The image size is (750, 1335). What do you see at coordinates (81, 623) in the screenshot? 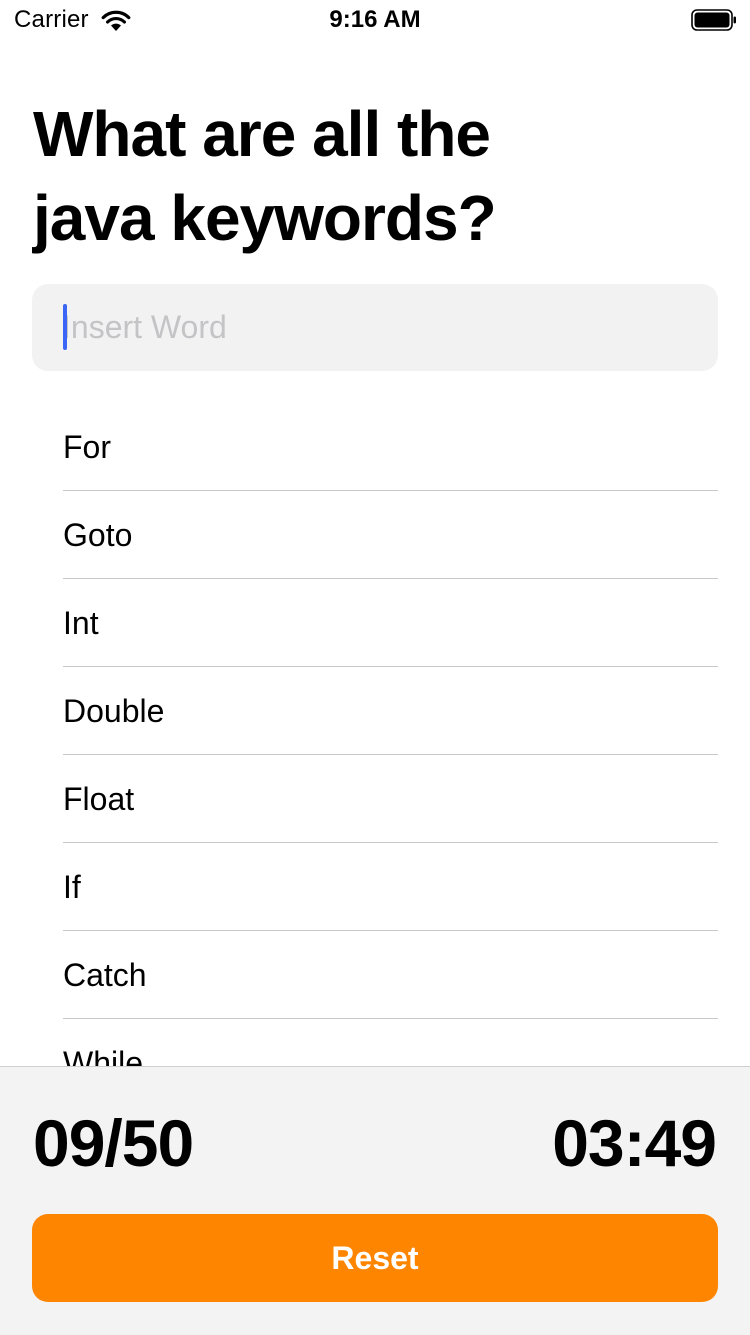
I see `list-item-label: Int` at bounding box center [81, 623].